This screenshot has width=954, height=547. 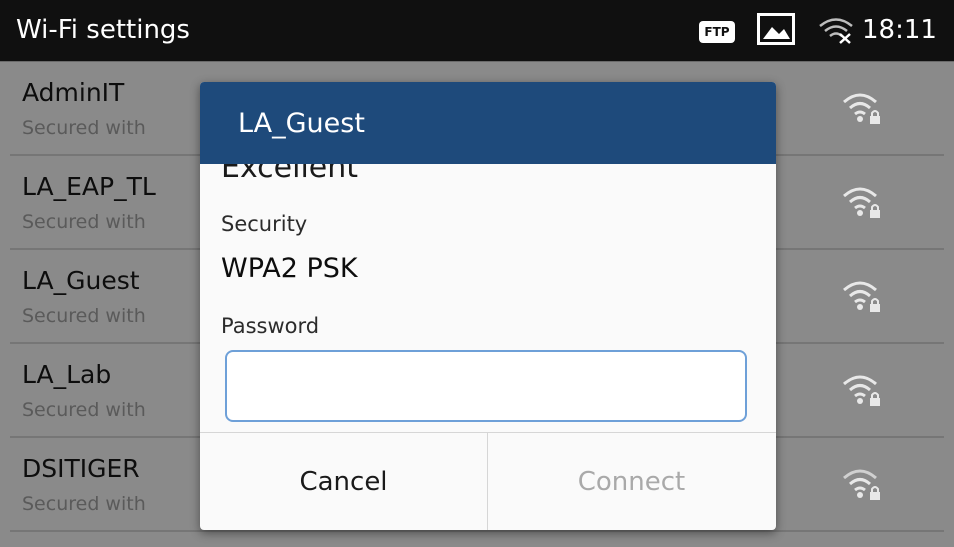 What do you see at coordinates (899, 30) in the screenshot?
I see `clock: 18:11` at bounding box center [899, 30].